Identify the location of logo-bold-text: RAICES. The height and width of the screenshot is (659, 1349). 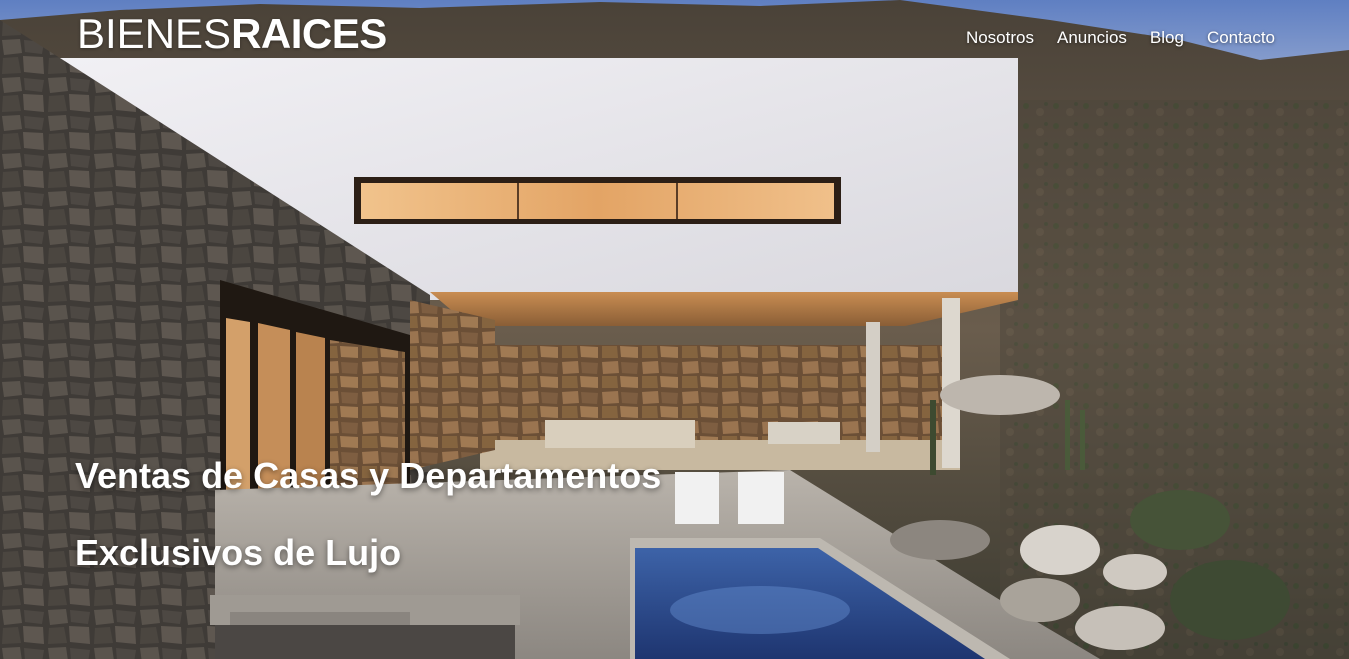
(309, 33).